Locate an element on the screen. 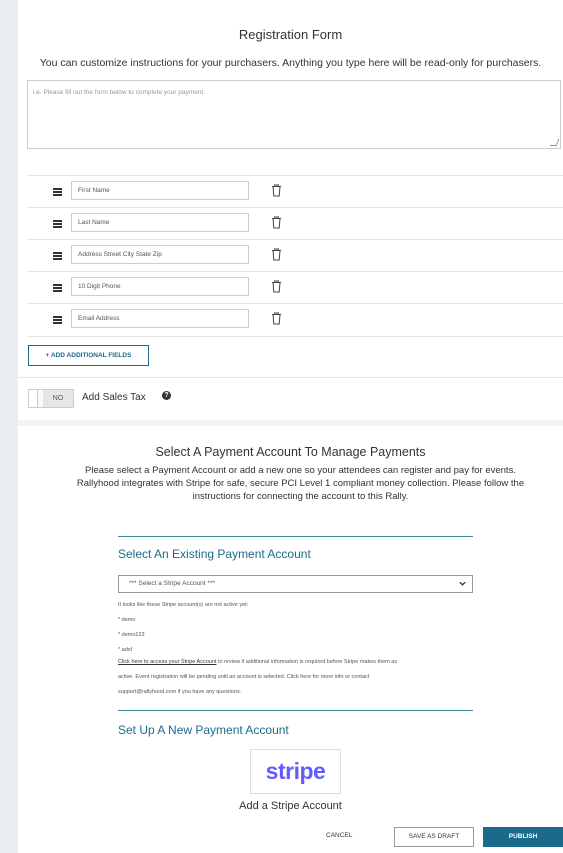 The height and width of the screenshot is (853, 563). field-row-first-name: First Name is located at coordinates (295, 191).